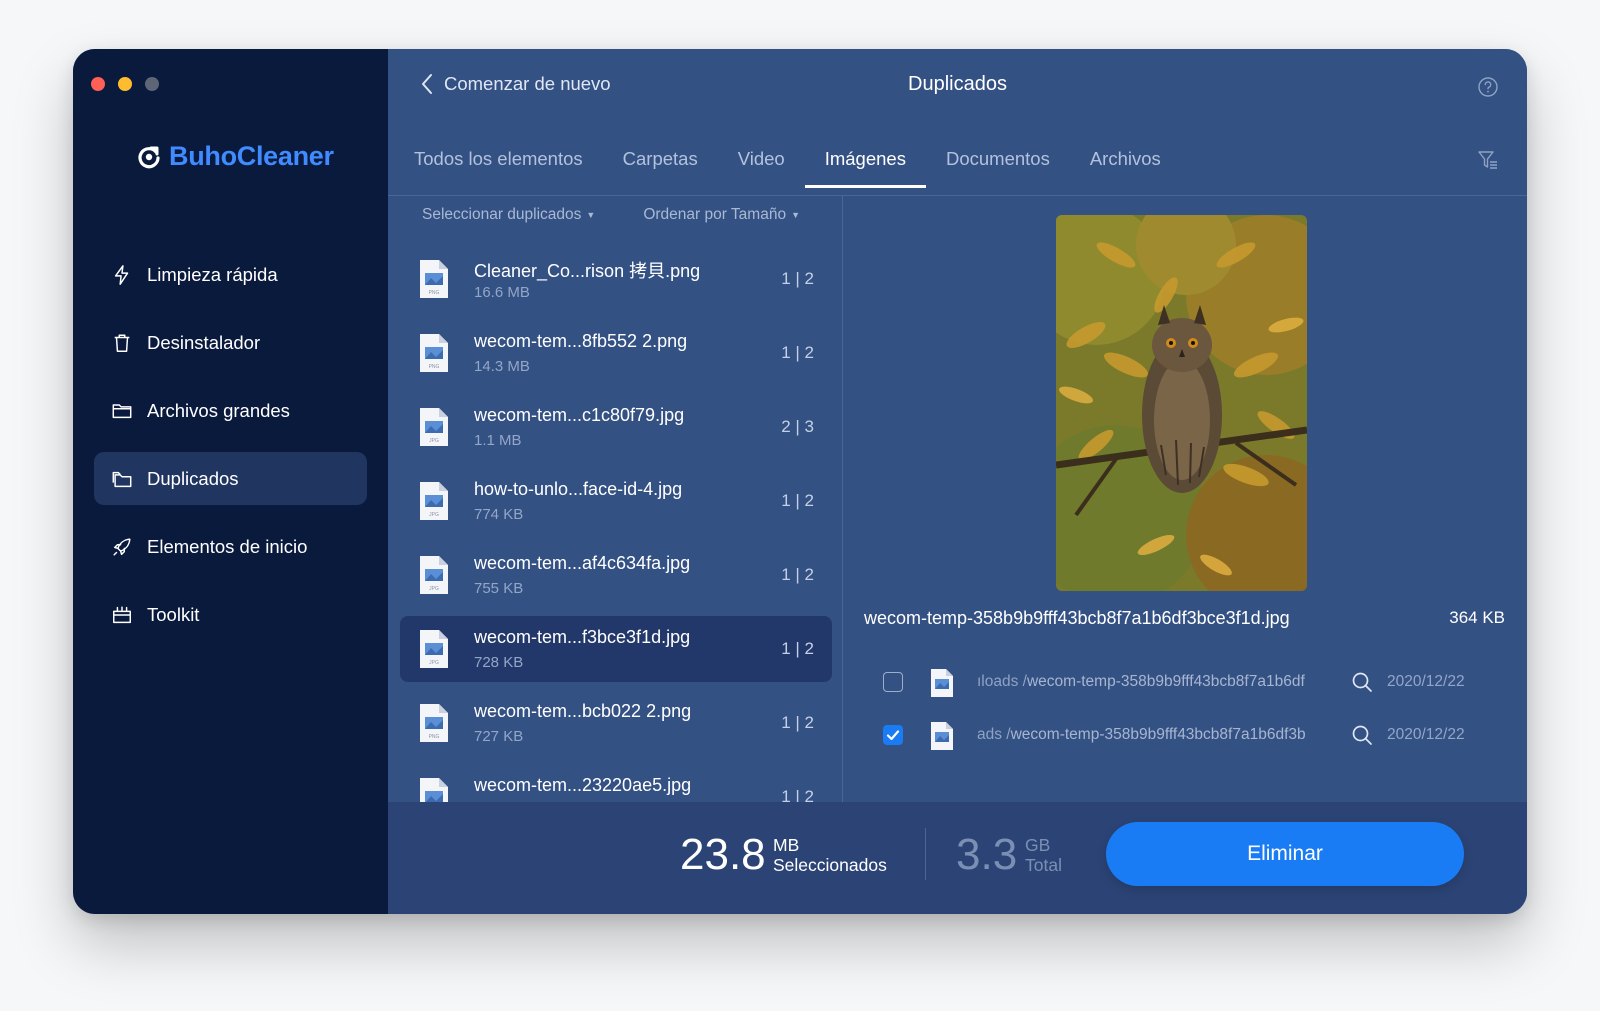 This screenshot has height=1011, width=1600. What do you see at coordinates (616, 575) in the screenshot?
I see `file-row: JPG wecom-tem...af4c634fa.jpg 755 KB 1 | 2` at bounding box center [616, 575].